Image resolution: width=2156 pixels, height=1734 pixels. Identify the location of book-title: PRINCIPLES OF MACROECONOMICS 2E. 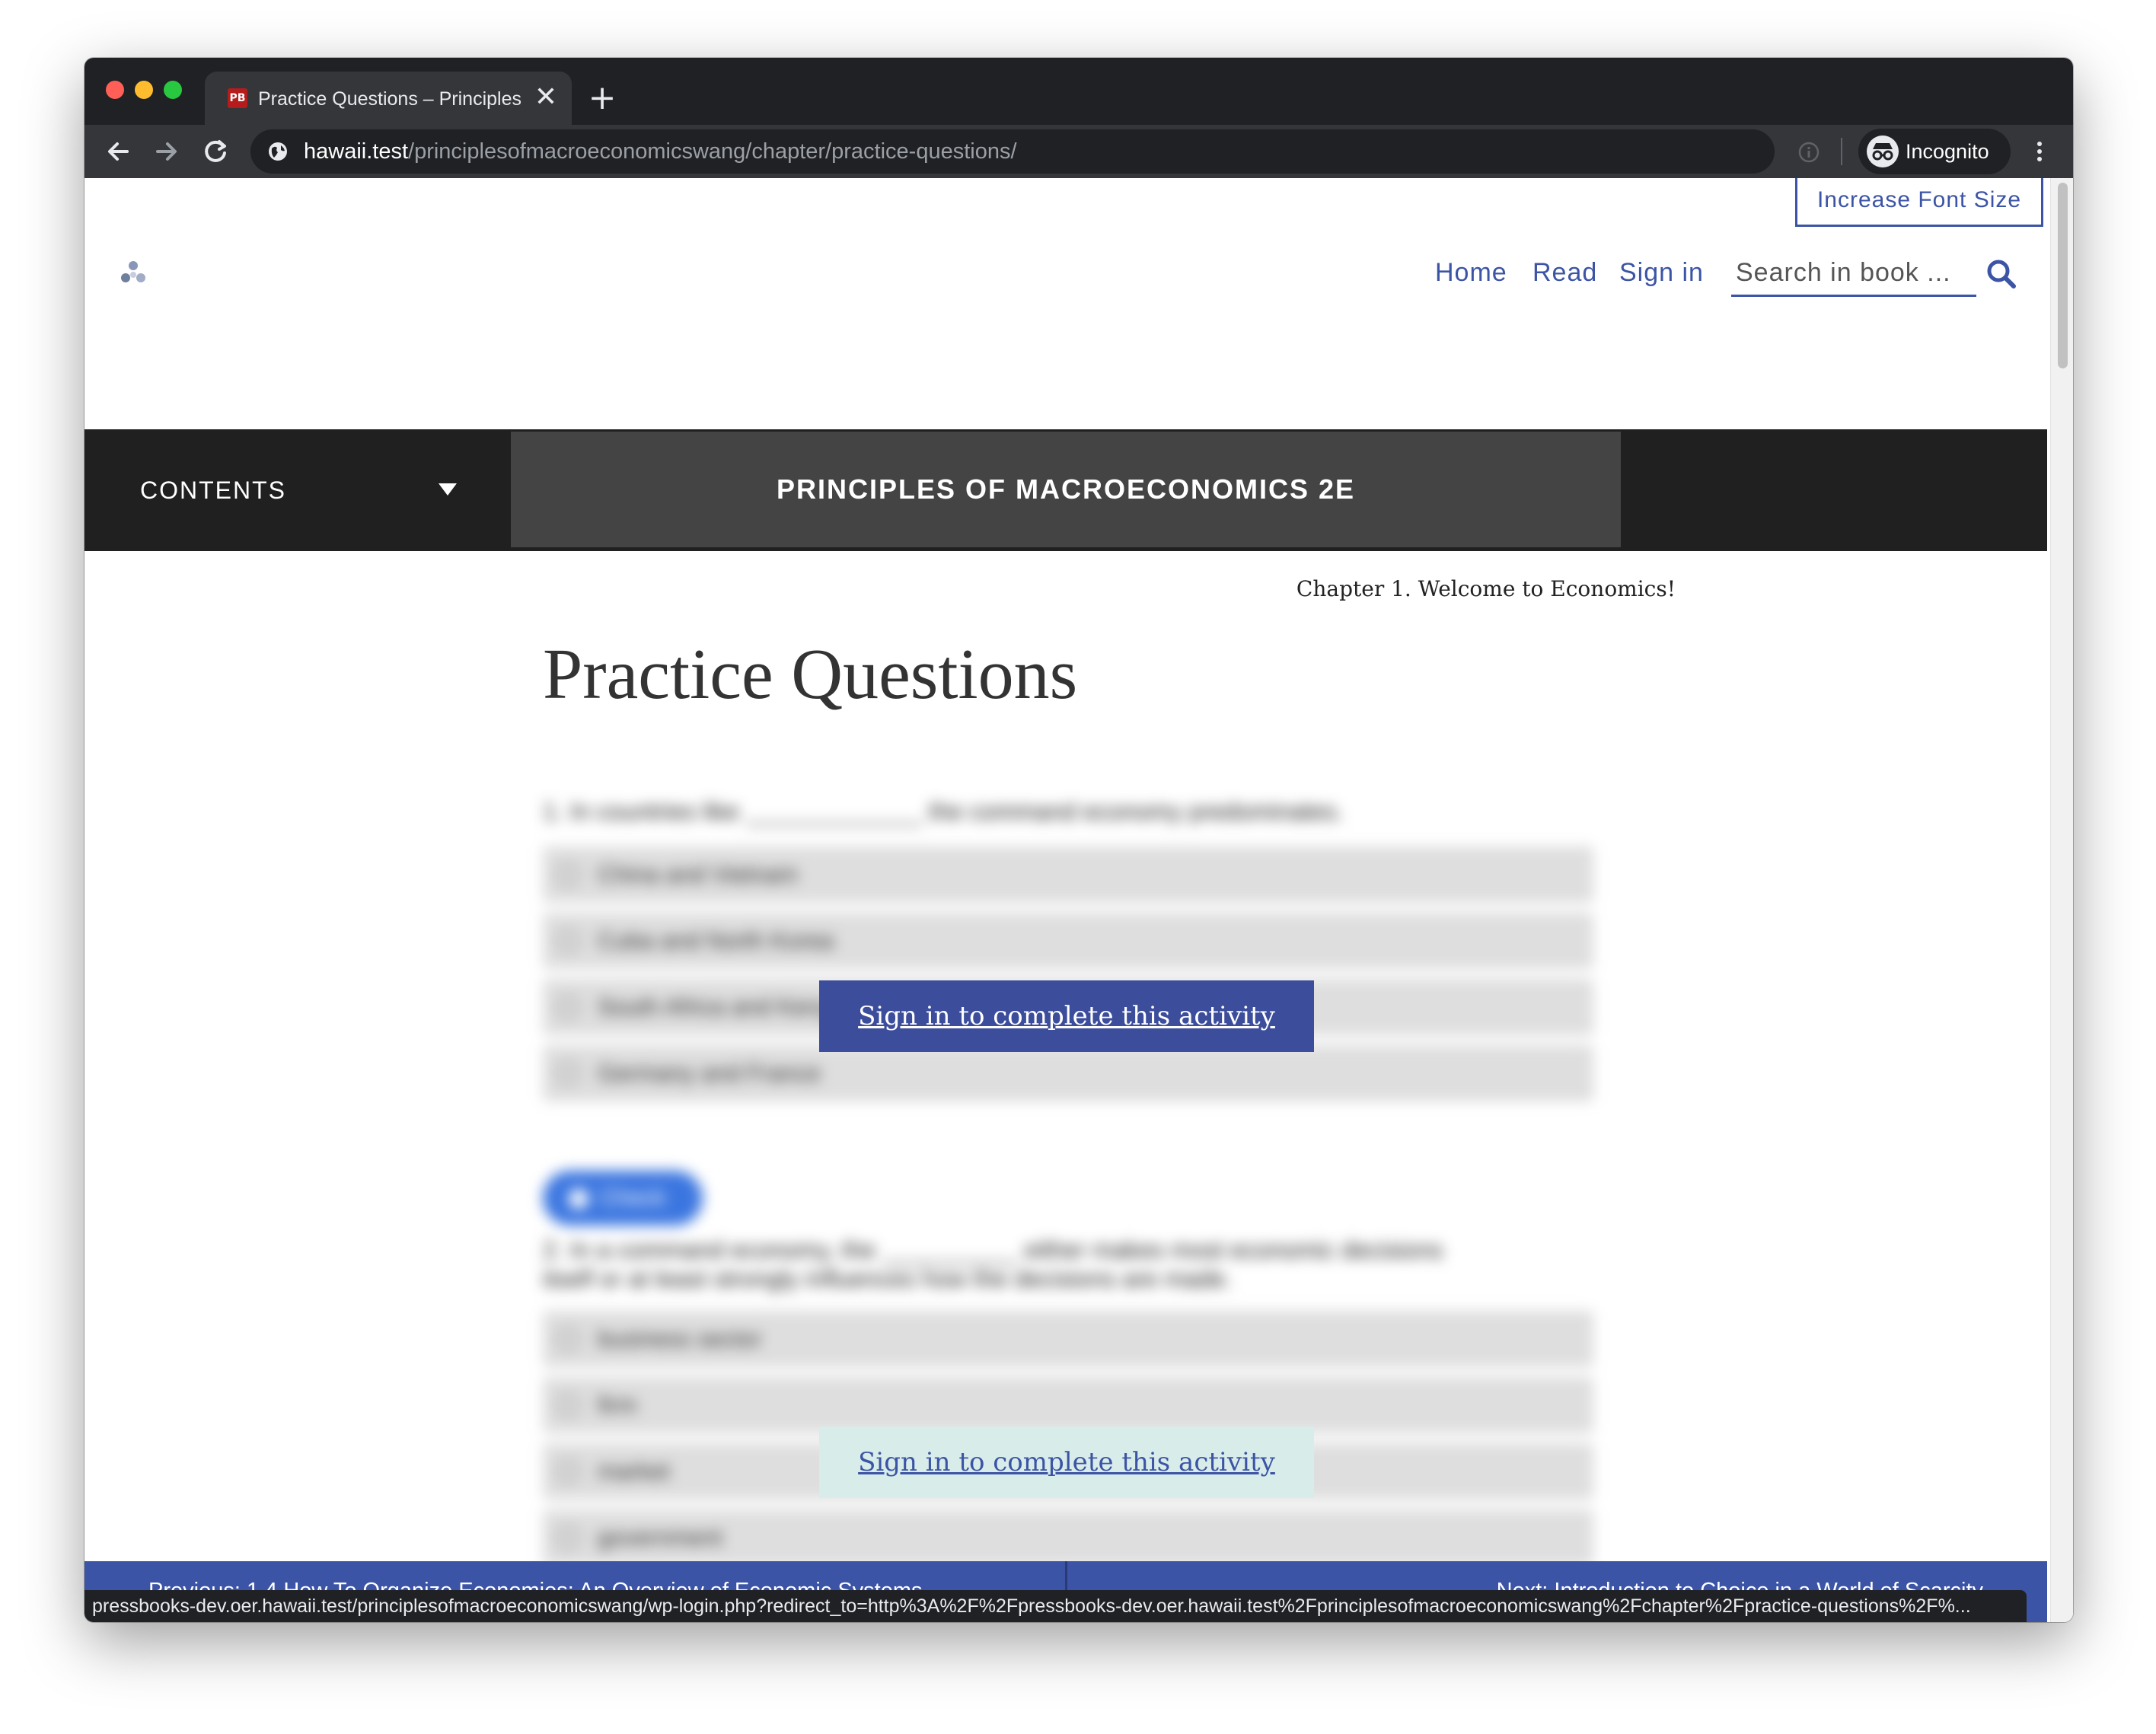
(1066, 489).